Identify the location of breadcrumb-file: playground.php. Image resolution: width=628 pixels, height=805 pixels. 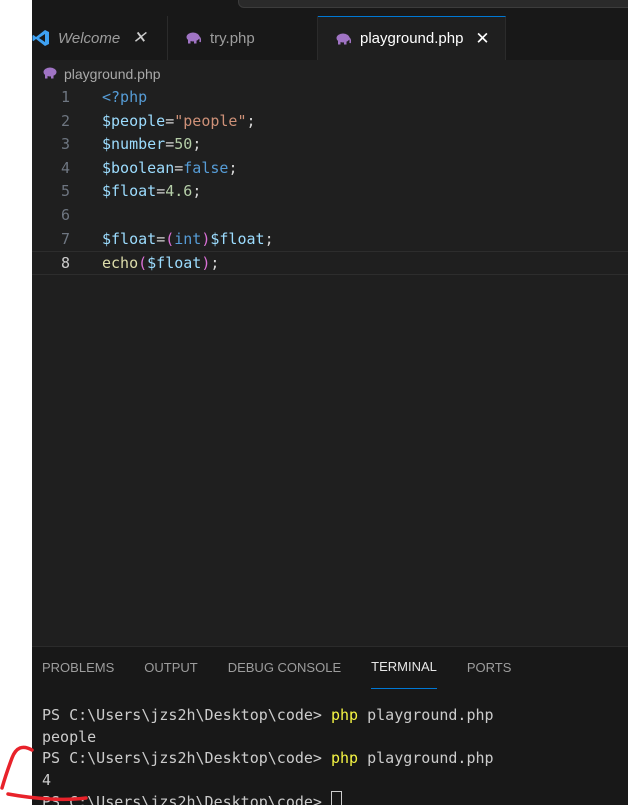
(112, 74).